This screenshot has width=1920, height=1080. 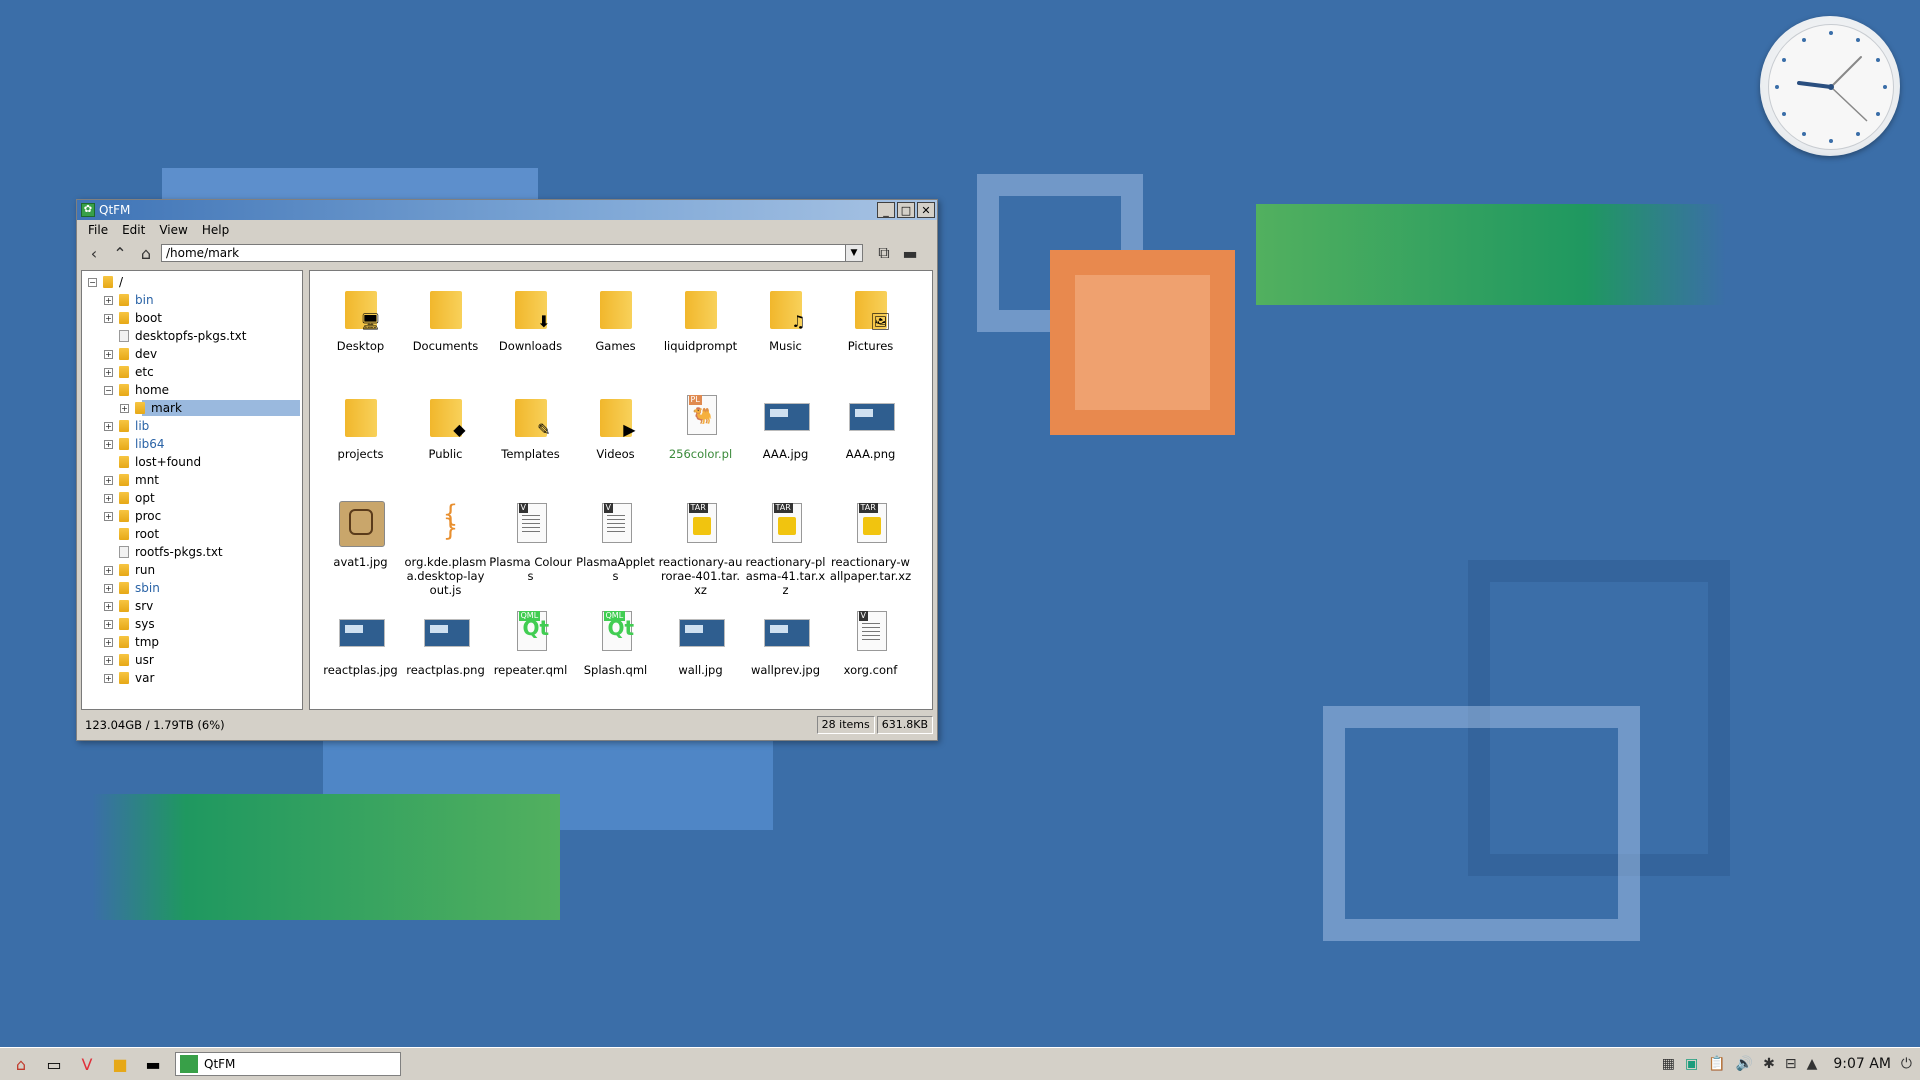 What do you see at coordinates (926, 210) in the screenshot?
I see `close-button: ✕` at bounding box center [926, 210].